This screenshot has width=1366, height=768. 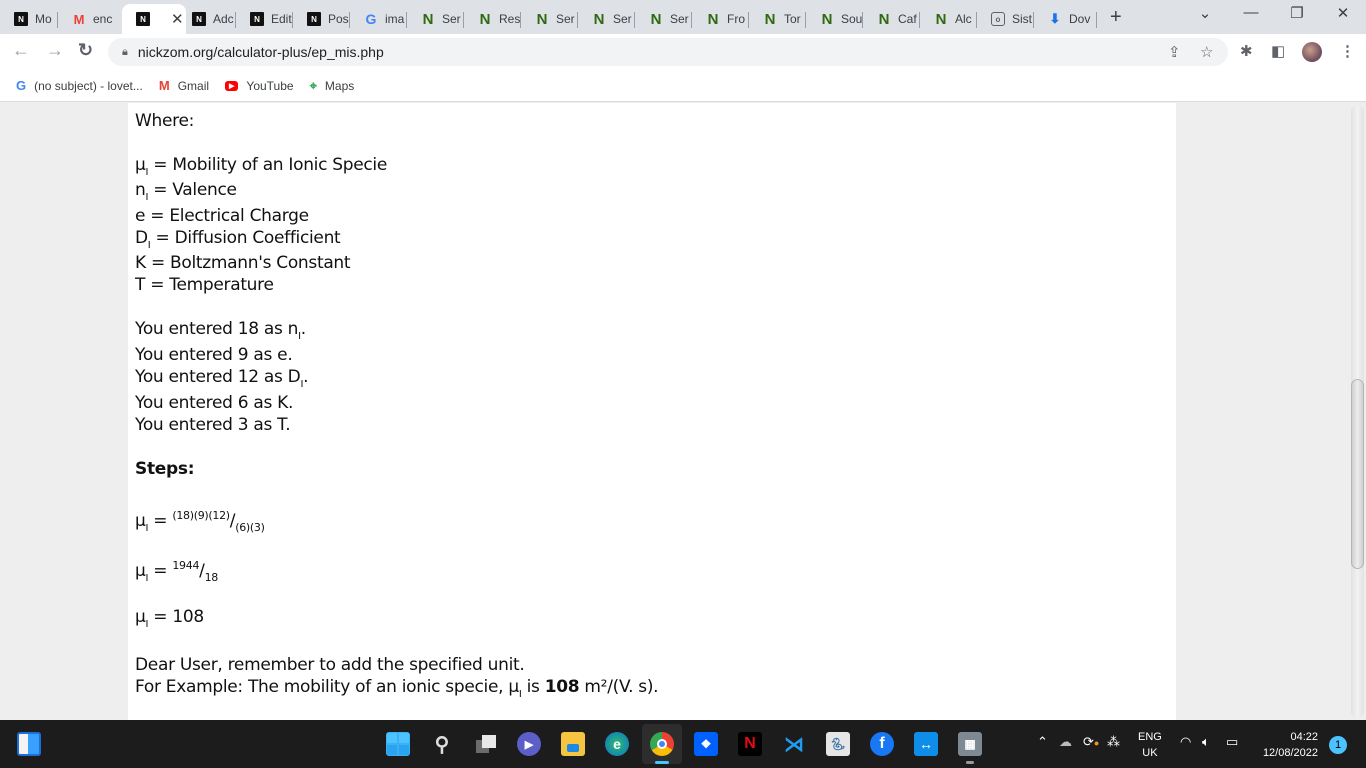 What do you see at coordinates (1065, 742) in the screenshot?
I see `onedrive-paused-icon: ☁` at bounding box center [1065, 742].